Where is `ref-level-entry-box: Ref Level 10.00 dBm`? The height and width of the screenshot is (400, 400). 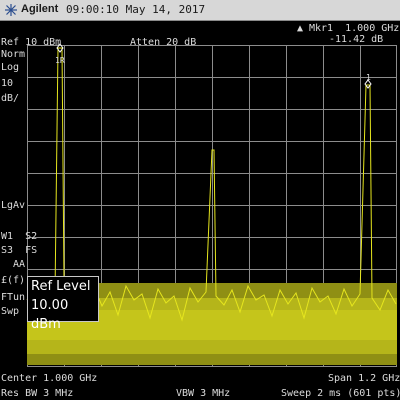
ref-level-entry-box: Ref Level 10.00 dBm is located at coordinates (63, 304).